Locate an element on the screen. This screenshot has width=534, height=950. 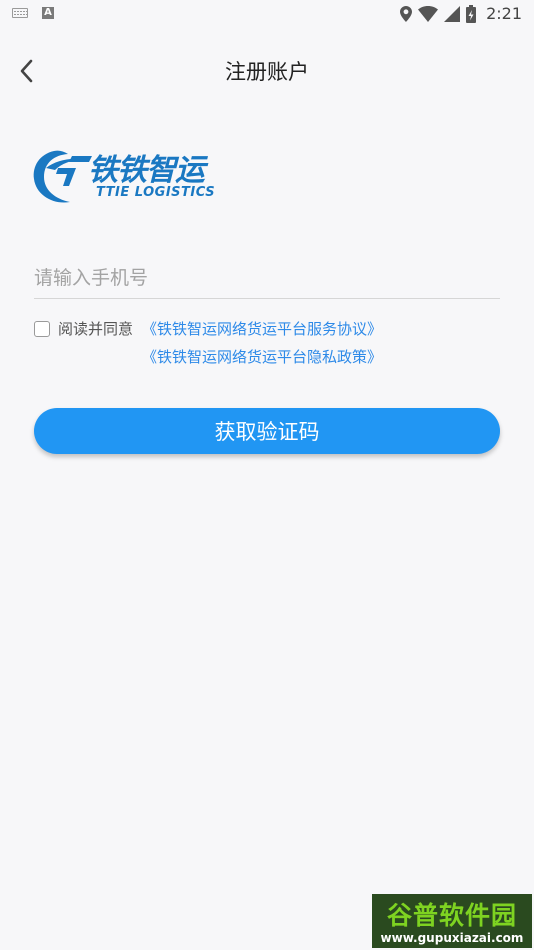
service-agreement-link: 《铁铁智运网络货运平台服务协议》 is located at coordinates (262, 329).